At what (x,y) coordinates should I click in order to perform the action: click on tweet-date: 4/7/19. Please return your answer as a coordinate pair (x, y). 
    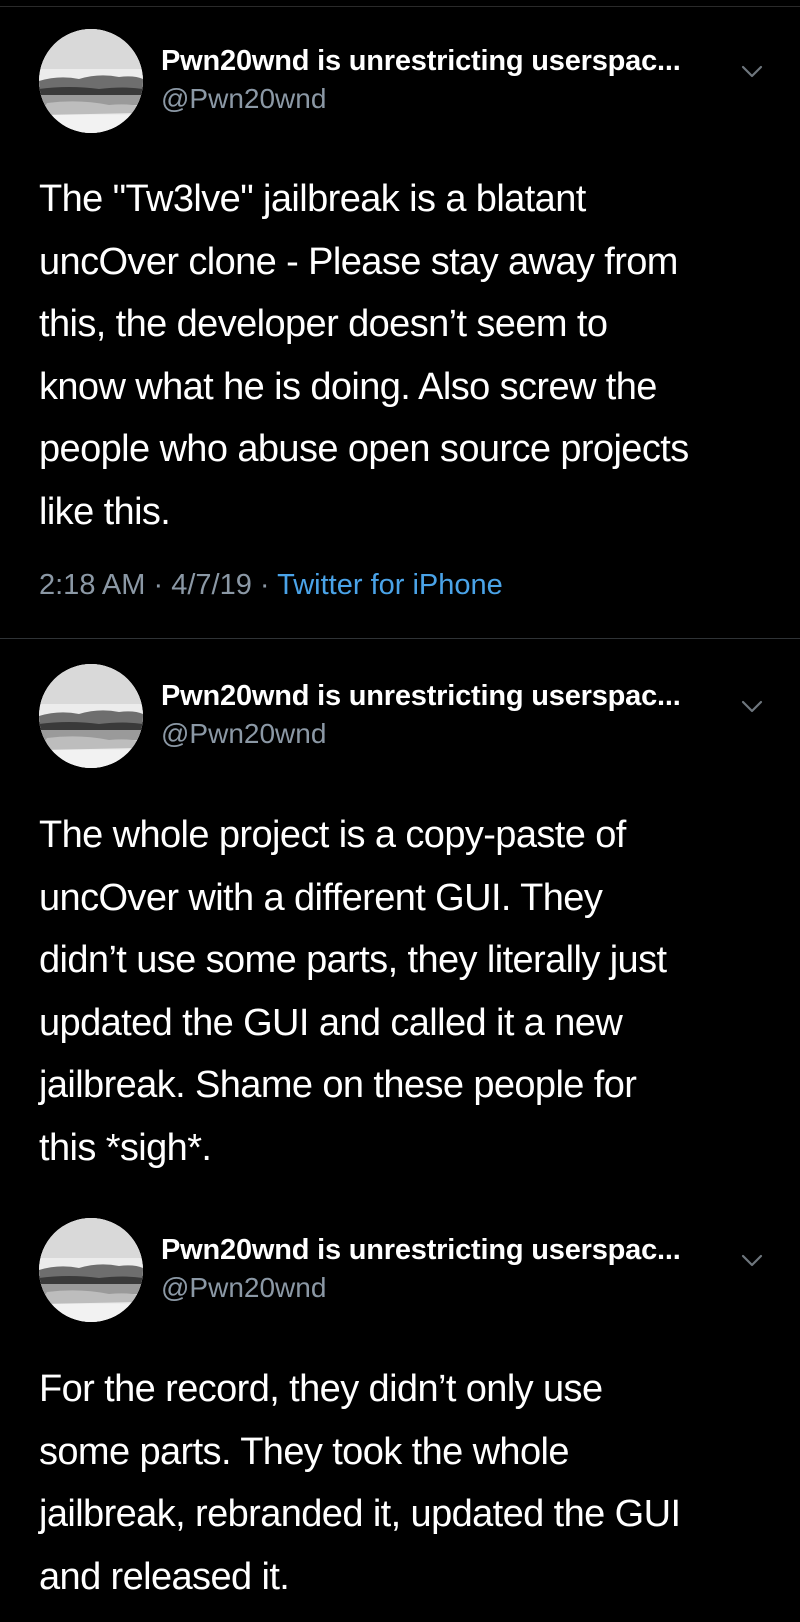
    Looking at the image, I should click on (211, 585).